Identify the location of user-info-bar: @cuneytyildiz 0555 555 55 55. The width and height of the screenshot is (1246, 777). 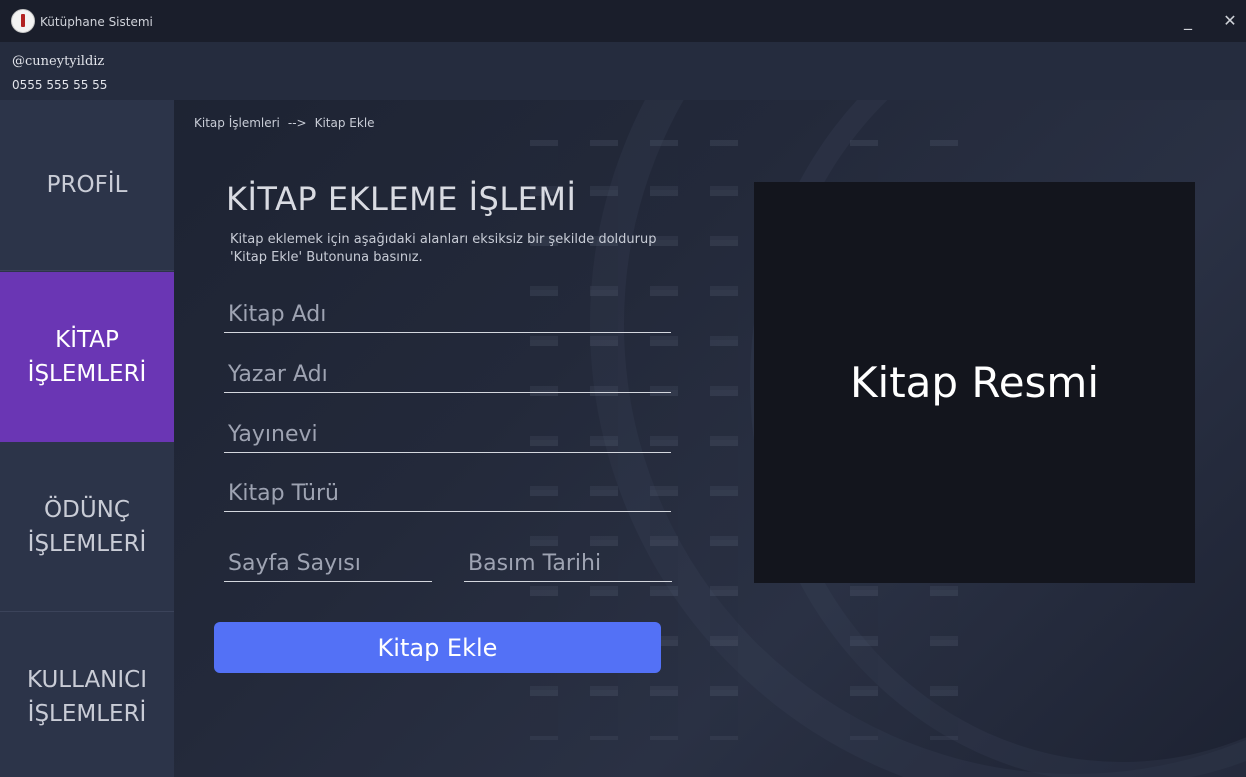
(623, 71).